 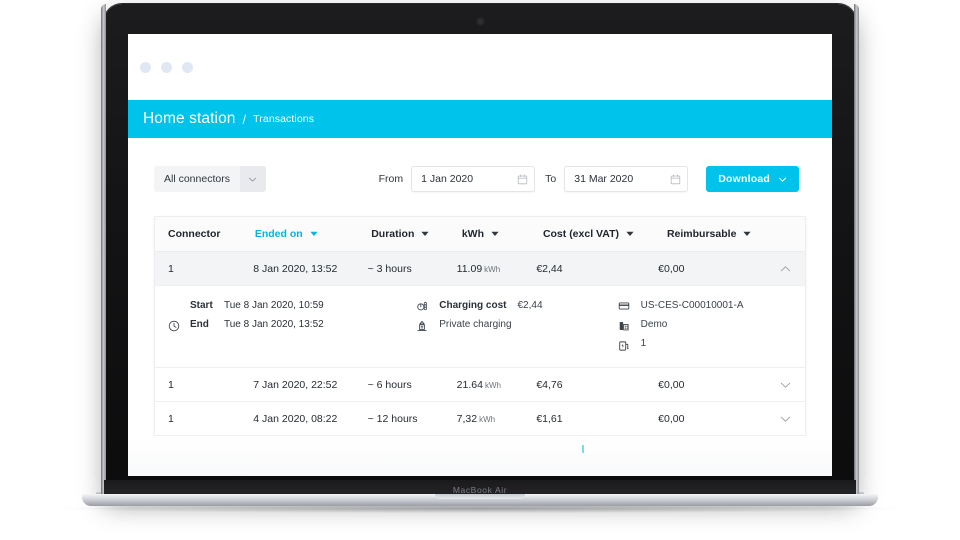 What do you see at coordinates (549, 418) in the screenshot?
I see `cell-cost: €1,61` at bounding box center [549, 418].